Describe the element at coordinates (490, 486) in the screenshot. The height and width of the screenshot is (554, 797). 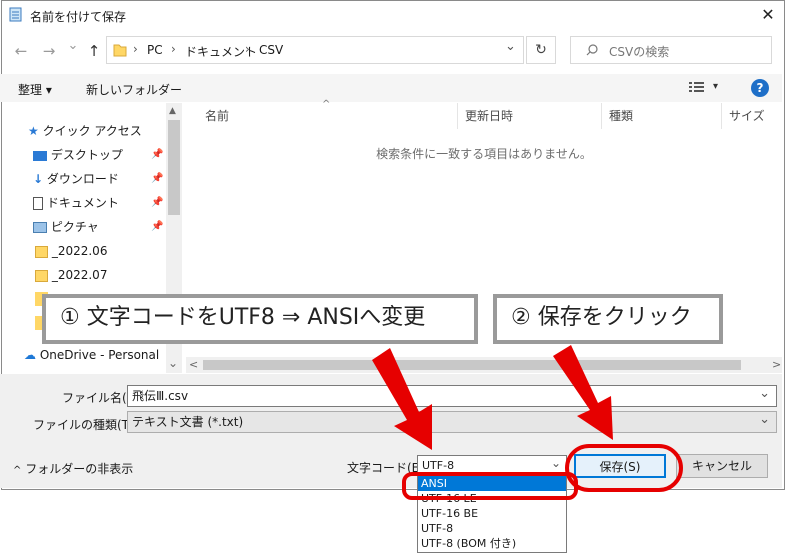
I see `highlight-ansi-option` at that location.